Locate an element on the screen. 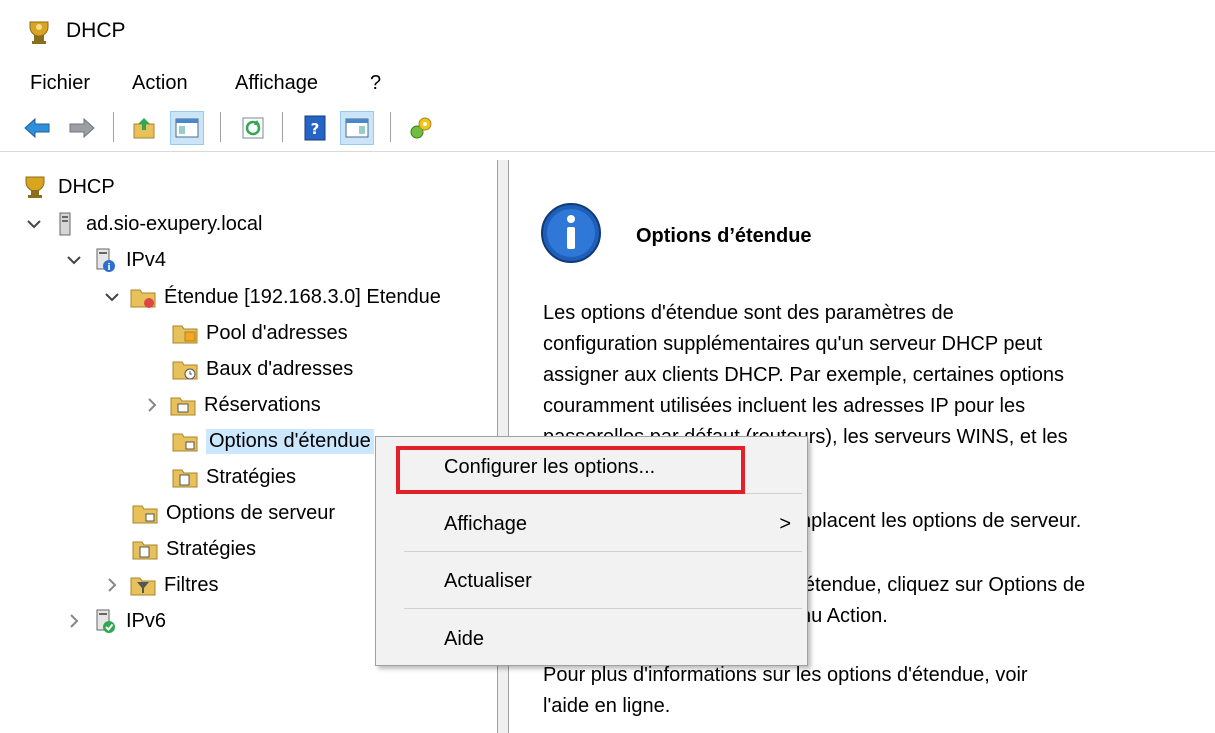 This screenshot has width=1215, height=733. tree-item-server: ad.sio-exupery.local is located at coordinates (142, 224).